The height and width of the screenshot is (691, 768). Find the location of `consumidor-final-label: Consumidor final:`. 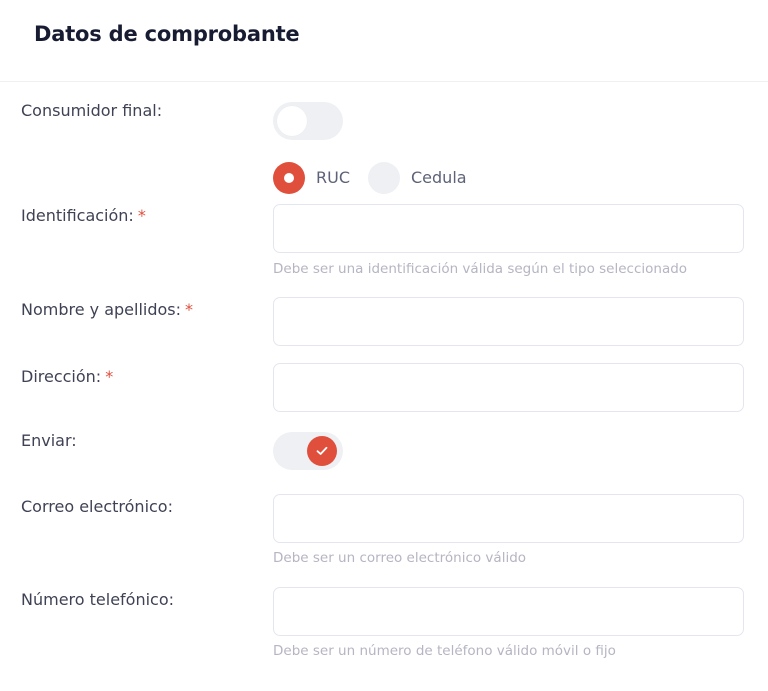

consumidor-final-label: Consumidor final: is located at coordinates (92, 110).